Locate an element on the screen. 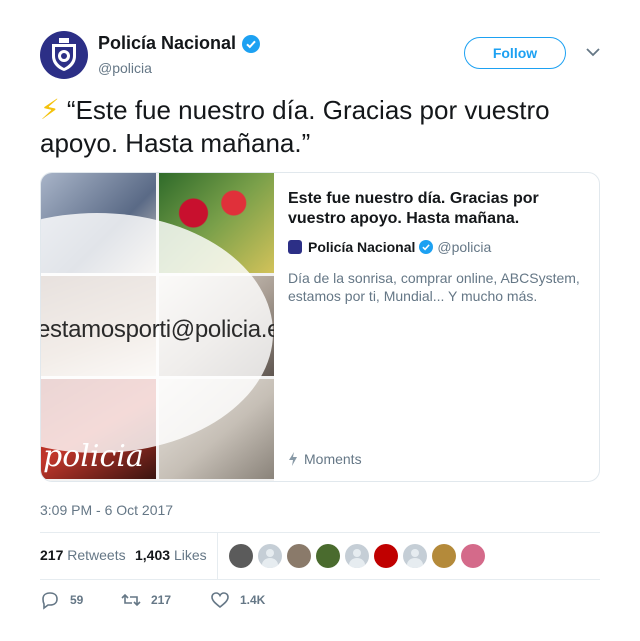 Image resolution: width=640 pixels, height=641 pixels. card-author-name: Policía Nacional is located at coordinates (362, 247).